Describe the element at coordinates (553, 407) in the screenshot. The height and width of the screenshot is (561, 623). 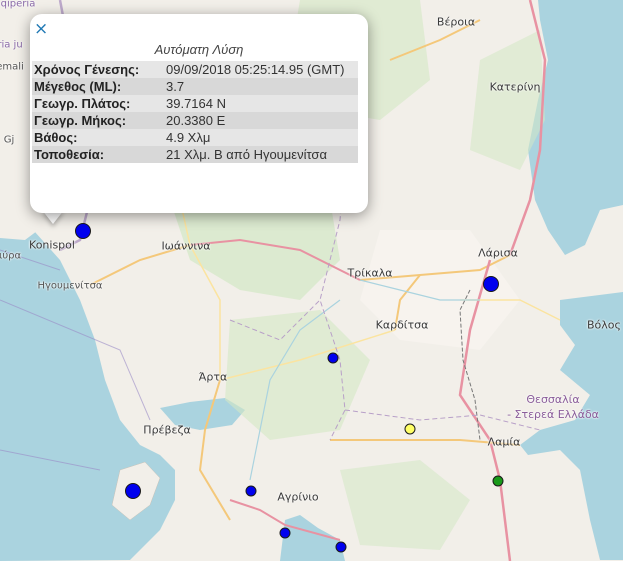
I see `region-label-thessalia: Θεσσαλία - Στερεά Ελλάδα` at that location.